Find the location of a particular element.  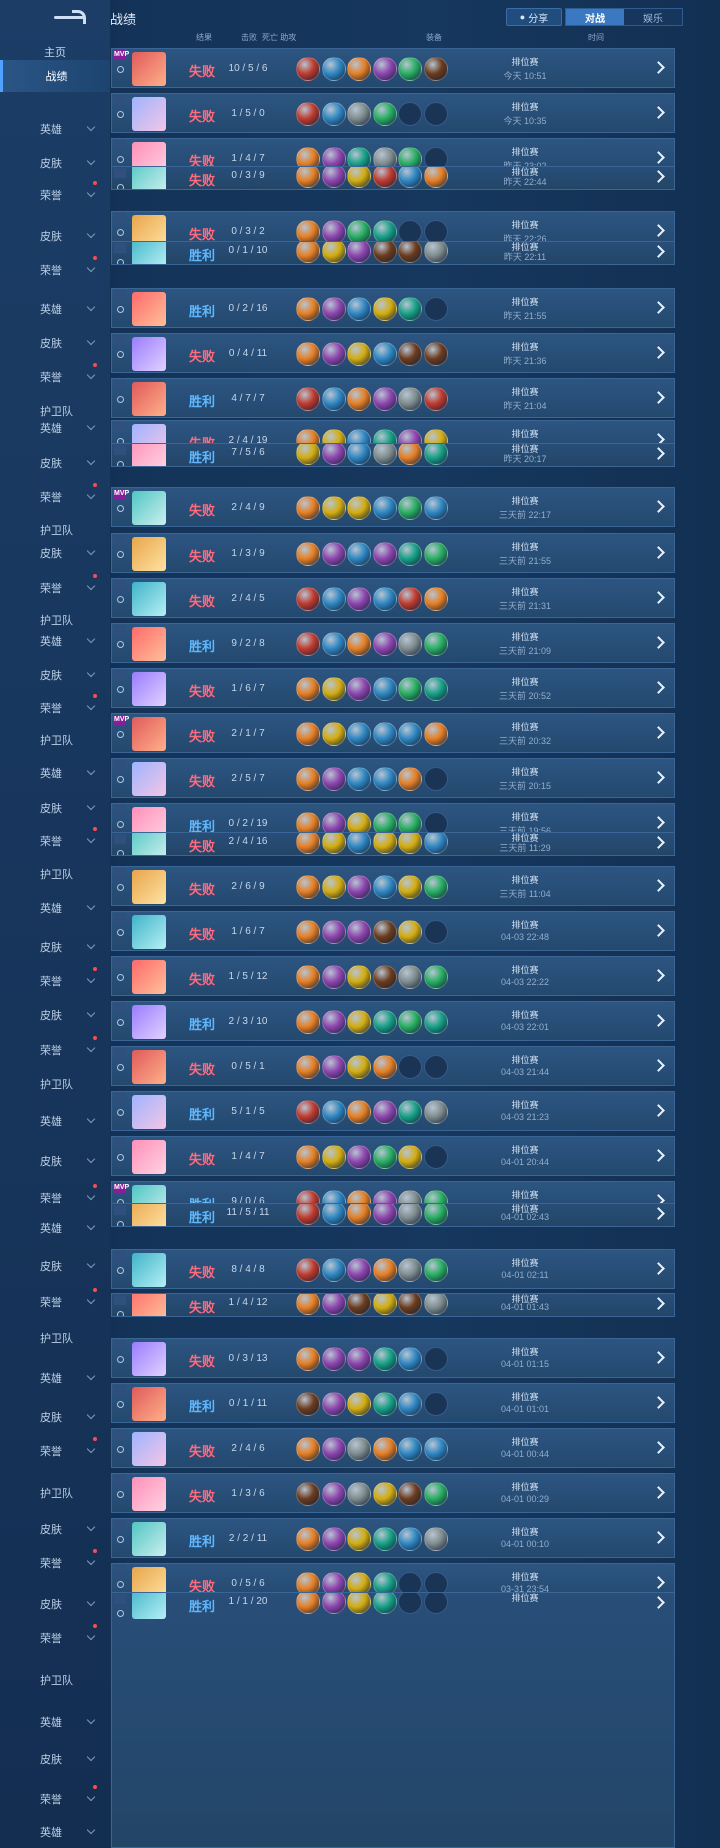

match-row: 失败 1 / 4 / 12 排位赛 04-01 01:43 is located at coordinates (393, 1305).